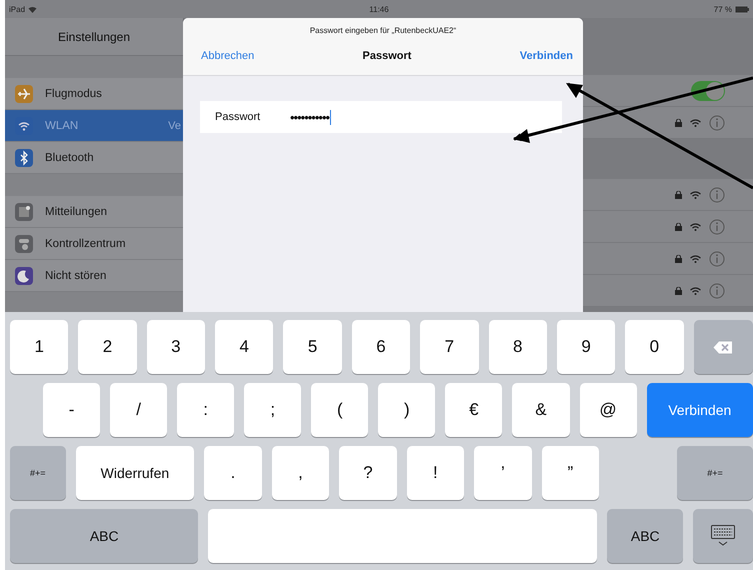 Image resolution: width=753 pixels, height=570 pixels. I want to click on connect-button: Verbinden, so click(546, 56).